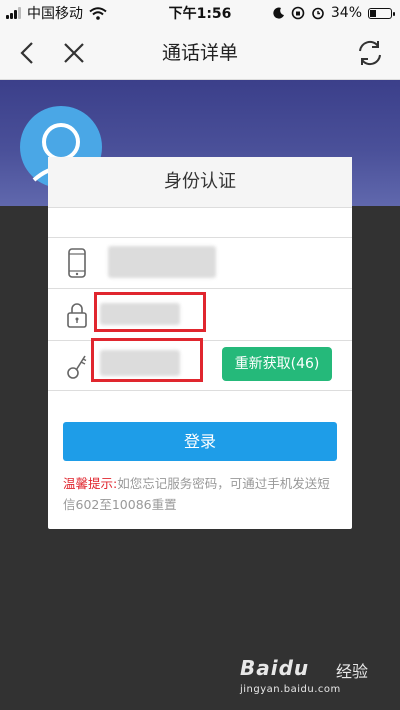 The image size is (400, 710). What do you see at coordinates (200, 441) in the screenshot?
I see `login-button: 登录` at bounding box center [200, 441].